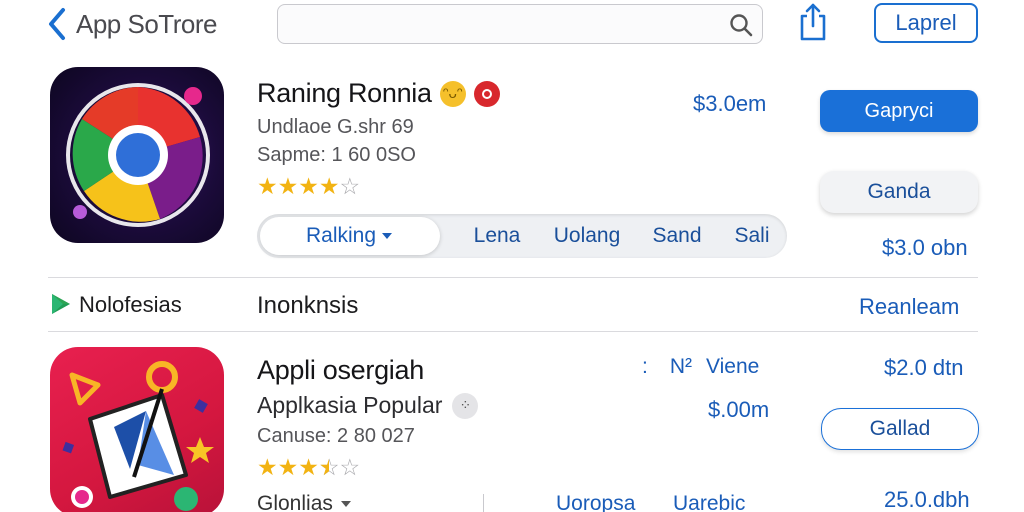  Describe the element at coordinates (138, 436) in the screenshot. I see `art-app-logo-icon` at that location.